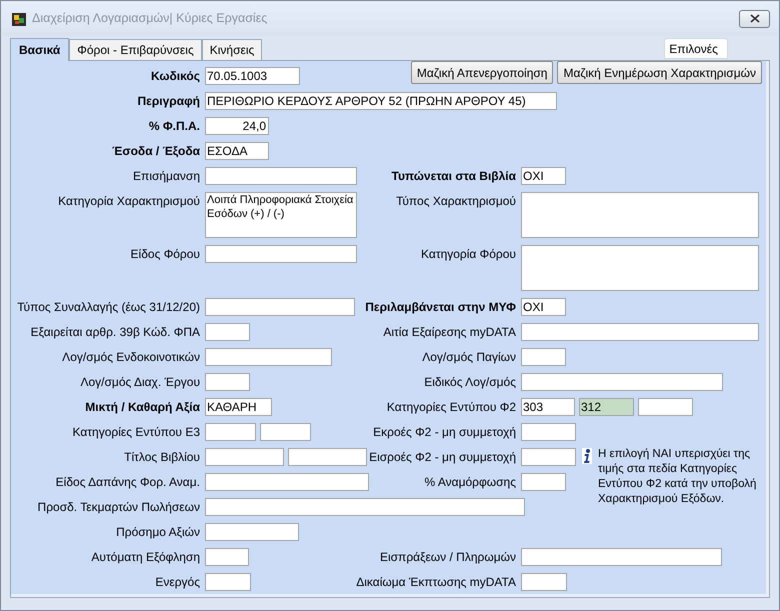 Image resolution: width=780 pixels, height=611 pixels. What do you see at coordinates (252, 76) in the screenshot?
I see `input-field: 70.05.1003` at bounding box center [252, 76].